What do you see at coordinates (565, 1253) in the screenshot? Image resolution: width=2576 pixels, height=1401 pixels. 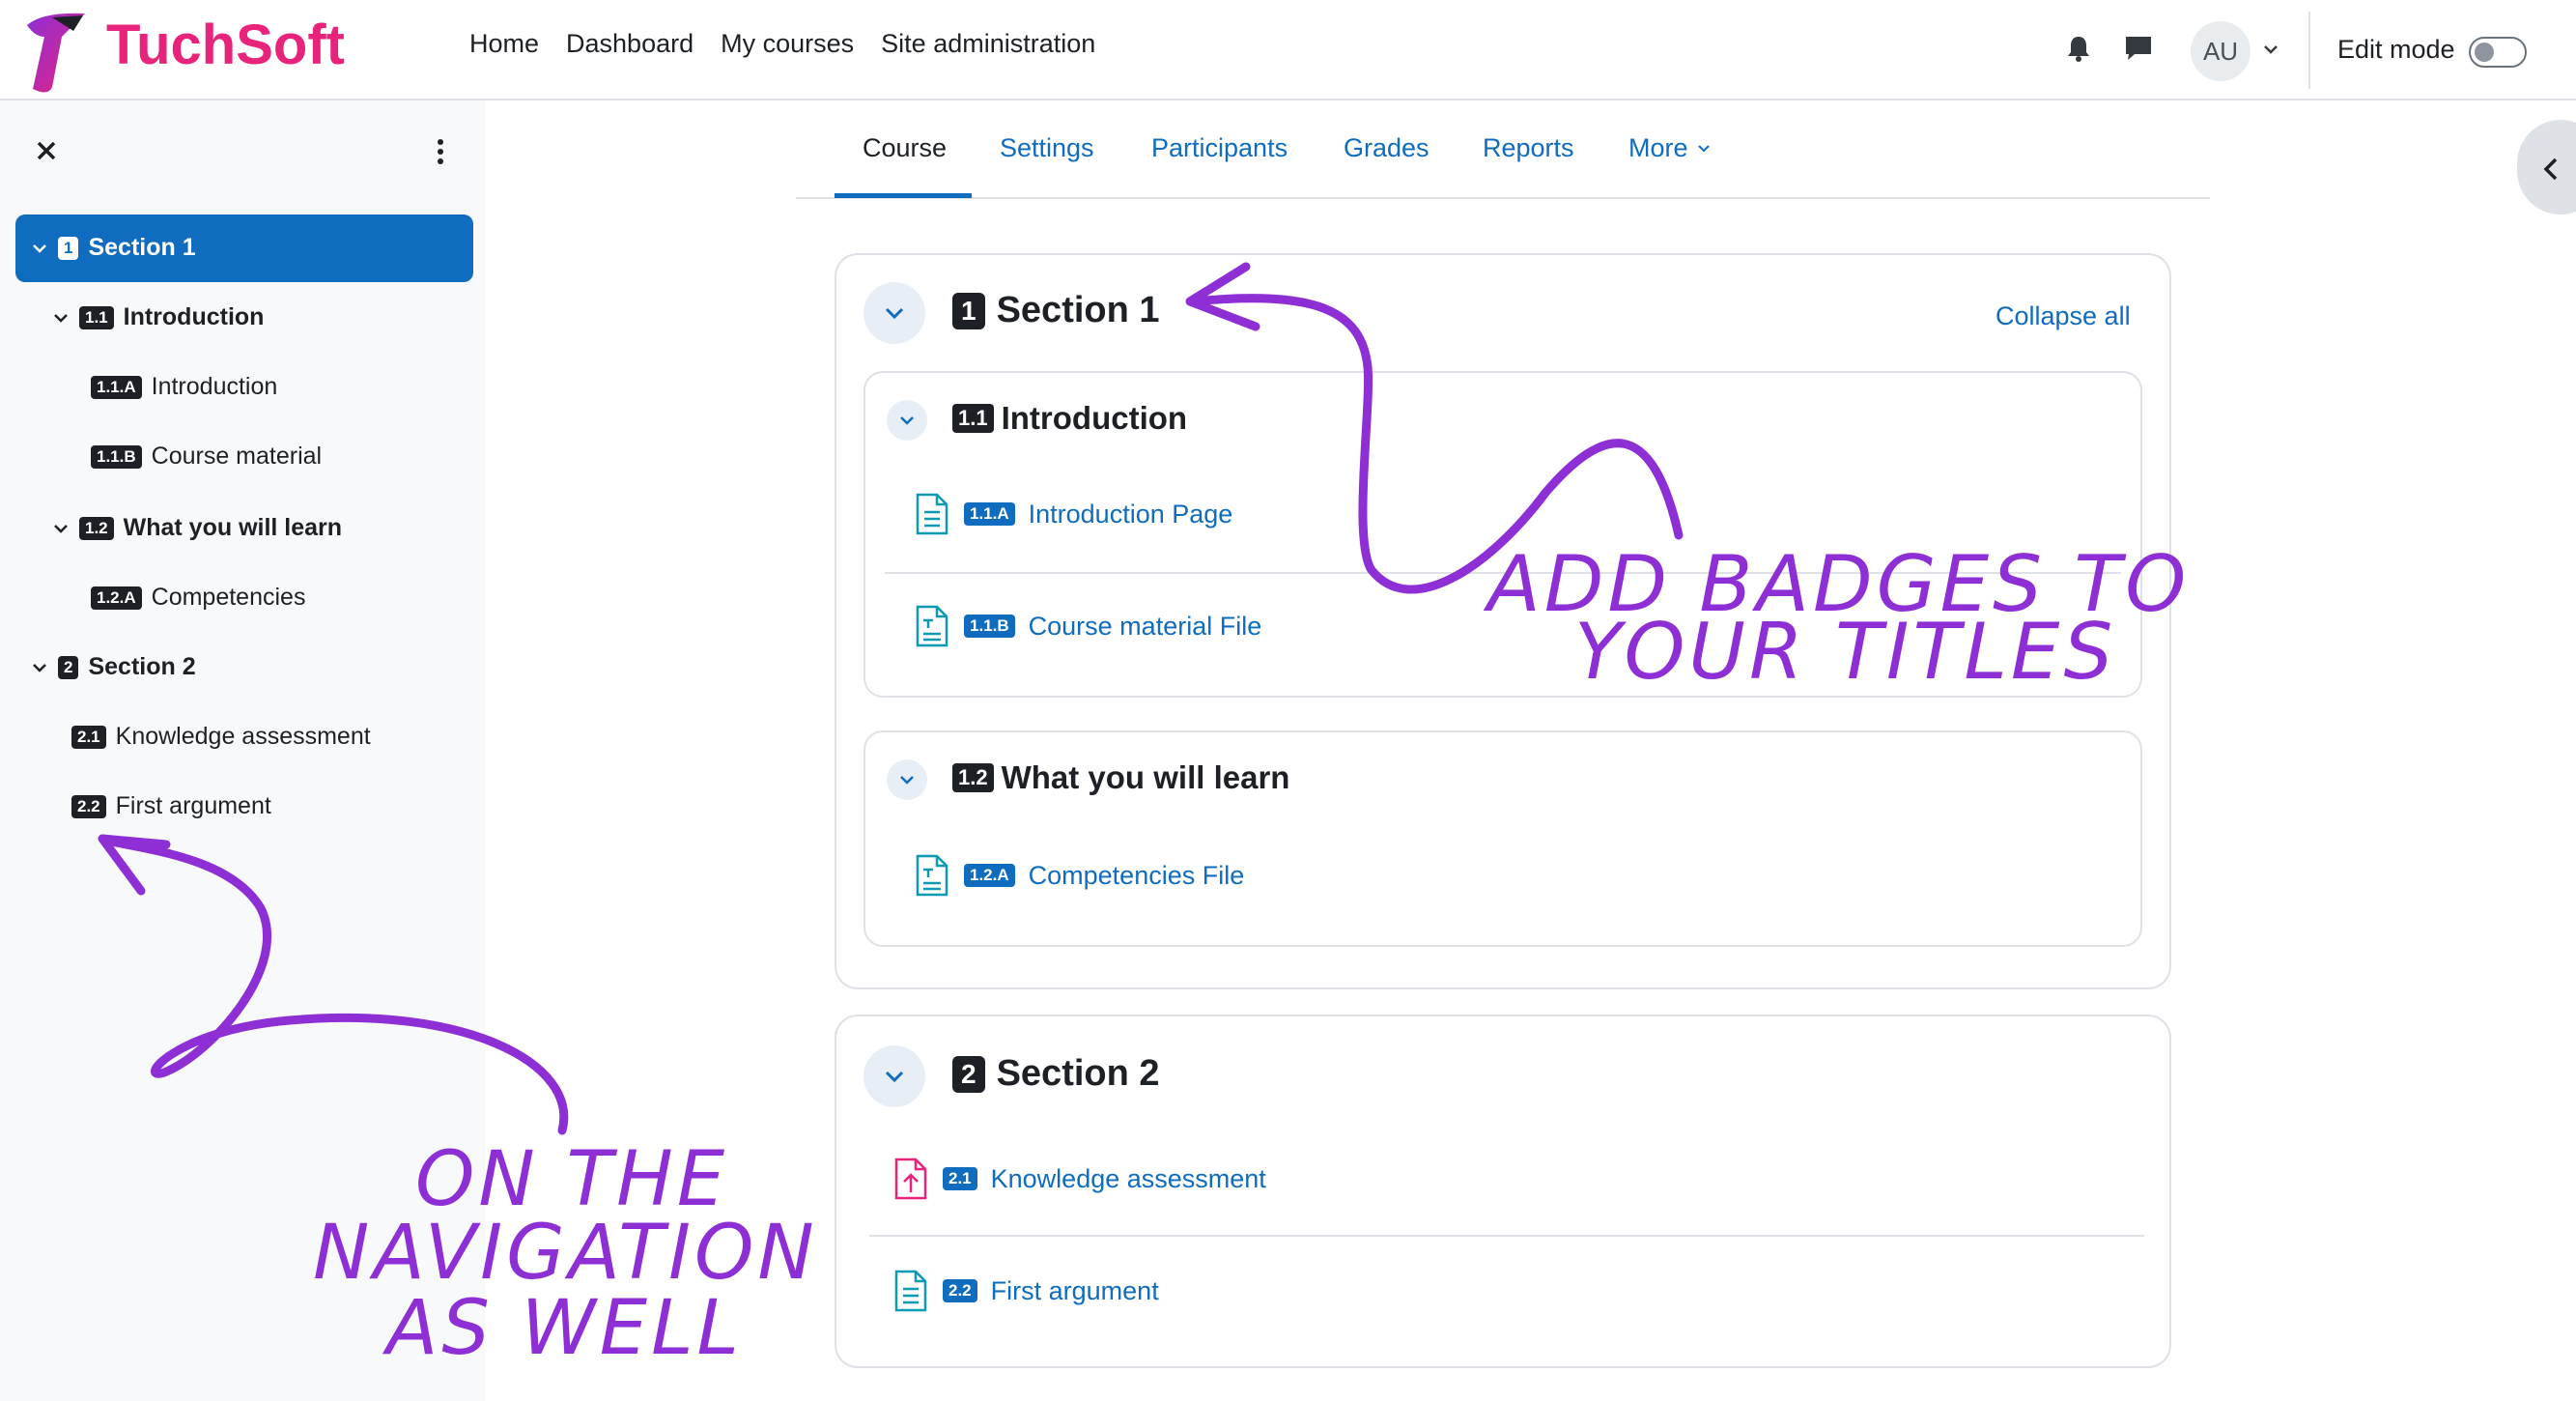 I see `annotation-navigation-line2: NAVIGATION` at bounding box center [565, 1253].